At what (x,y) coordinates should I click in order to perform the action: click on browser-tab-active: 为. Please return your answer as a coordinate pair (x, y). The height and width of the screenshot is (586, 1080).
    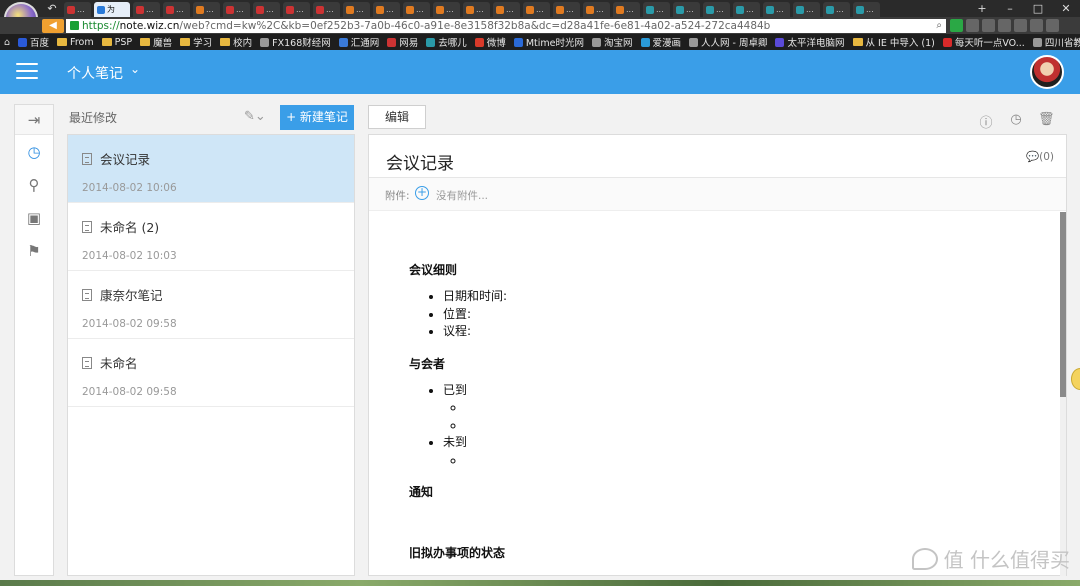
    Looking at the image, I should click on (112, 9).